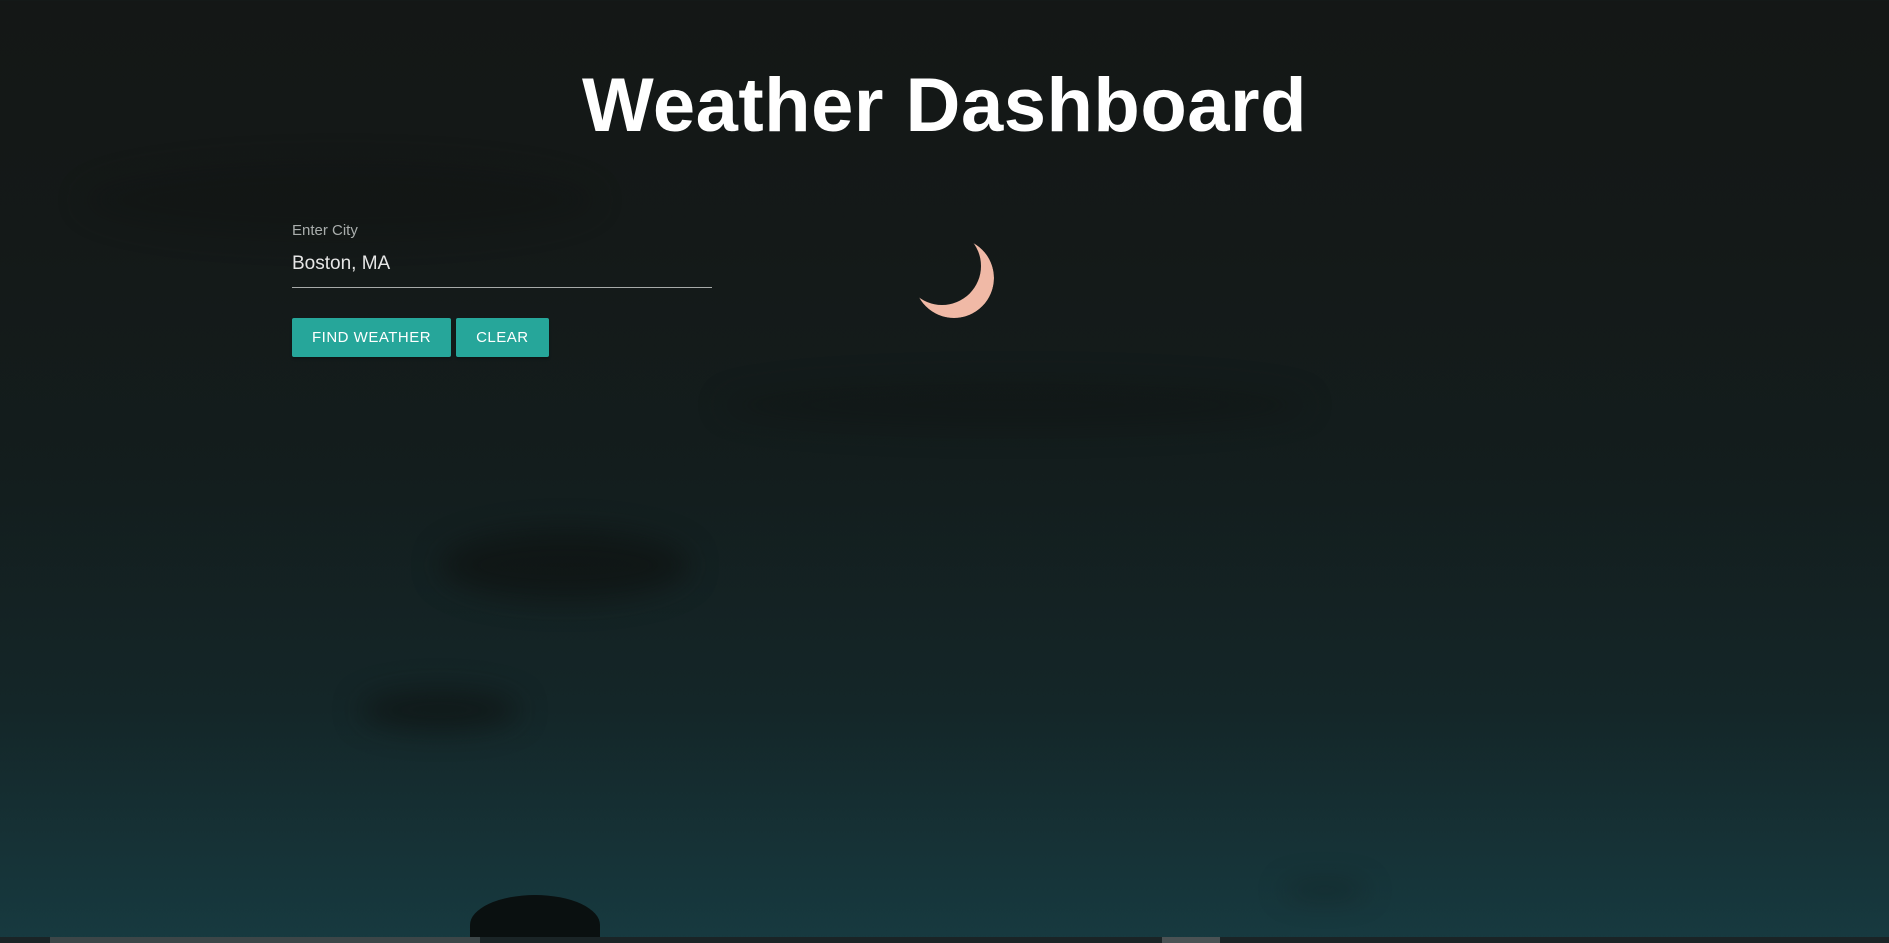  What do you see at coordinates (535, 919) in the screenshot?
I see `rock-silhouette` at bounding box center [535, 919].